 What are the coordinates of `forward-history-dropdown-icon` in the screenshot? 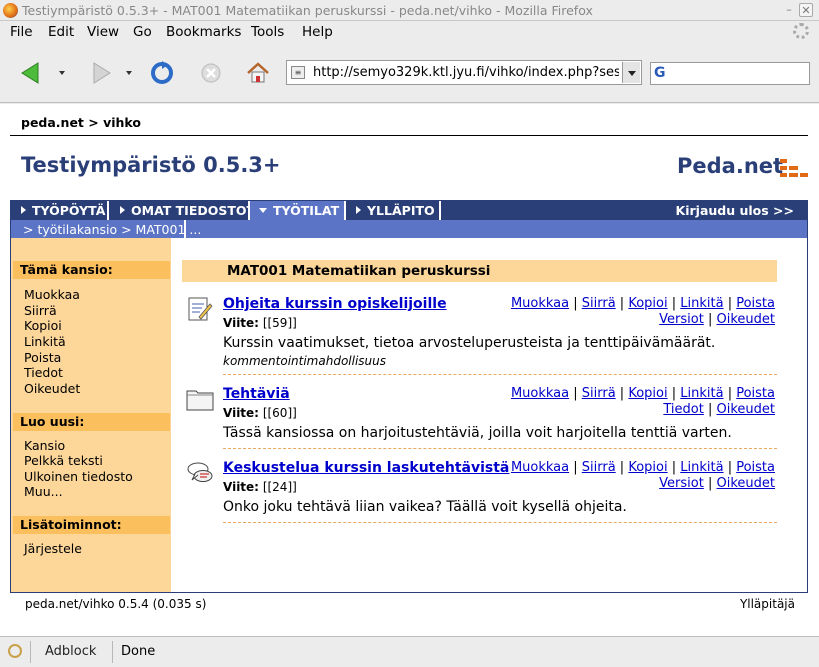 It's located at (129, 73).